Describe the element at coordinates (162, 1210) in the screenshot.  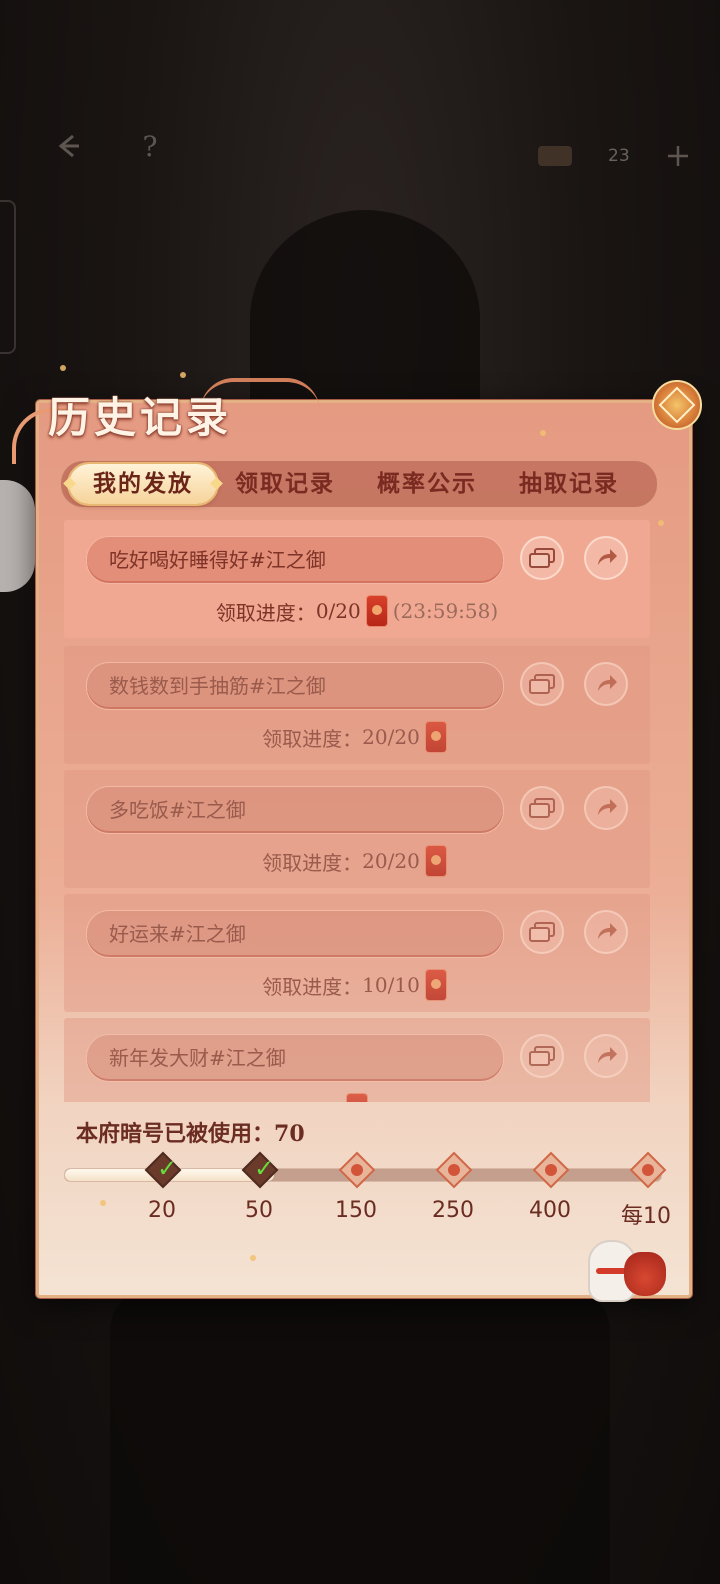
I see `milestone-label: 20` at that location.